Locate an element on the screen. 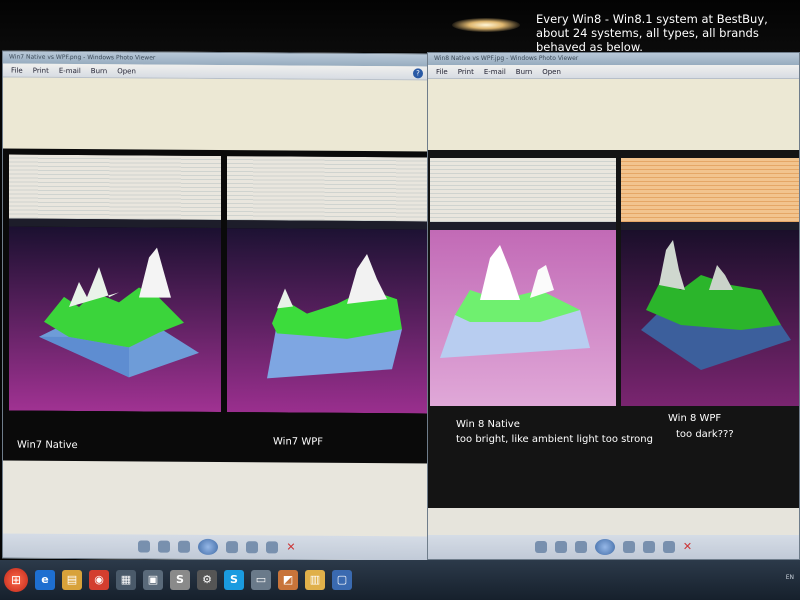 Image resolution: width=800 pixels, height=600 pixels. caption-win8-native-title: Win 8 Native is located at coordinates (488, 424).